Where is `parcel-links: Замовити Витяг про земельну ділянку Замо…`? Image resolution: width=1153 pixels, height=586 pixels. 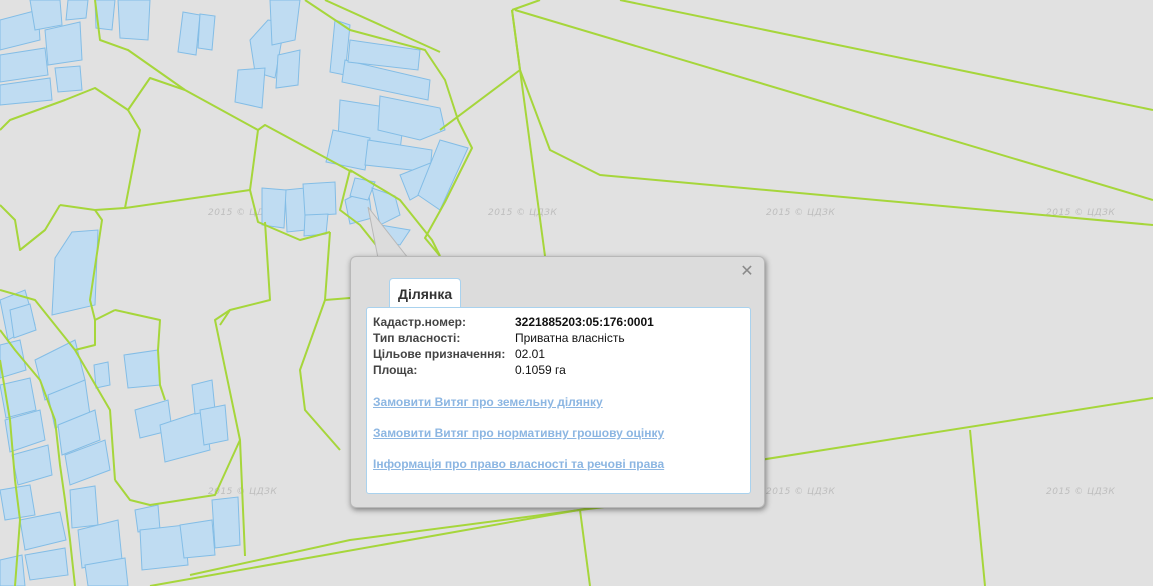
parcel-links: Замовити Витяг про земельну ділянку Замо… is located at coordinates (518, 441).